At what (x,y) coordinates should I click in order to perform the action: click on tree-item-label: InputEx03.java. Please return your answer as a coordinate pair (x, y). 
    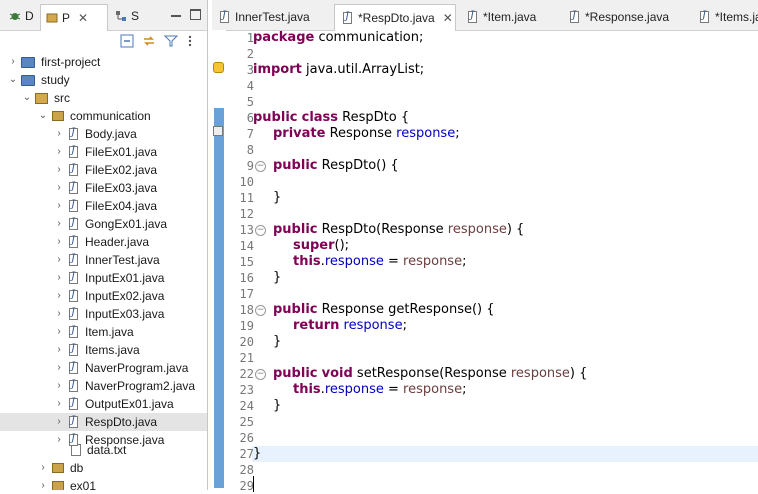
    Looking at the image, I should click on (125, 314).